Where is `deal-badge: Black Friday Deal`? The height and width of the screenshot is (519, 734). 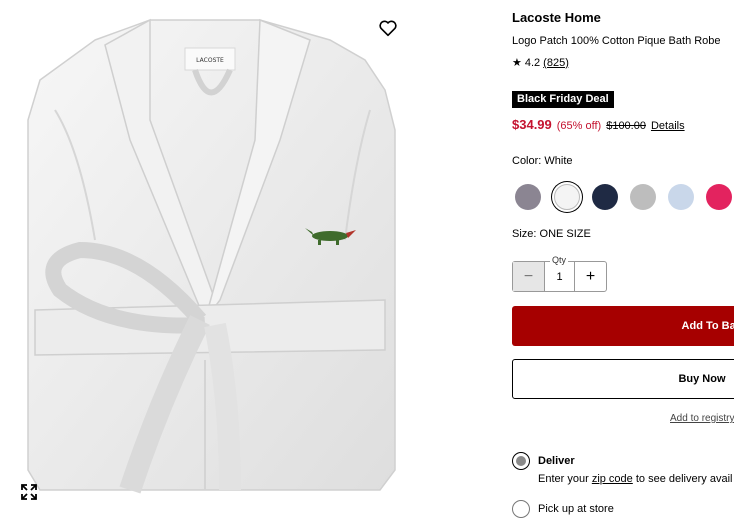 deal-badge: Black Friday Deal is located at coordinates (563, 99).